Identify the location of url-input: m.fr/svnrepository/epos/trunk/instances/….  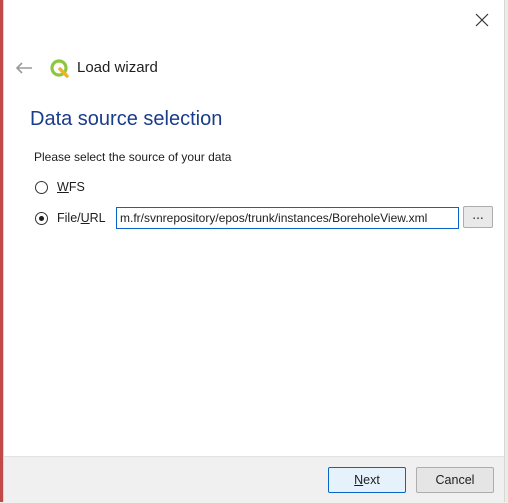
(287, 218).